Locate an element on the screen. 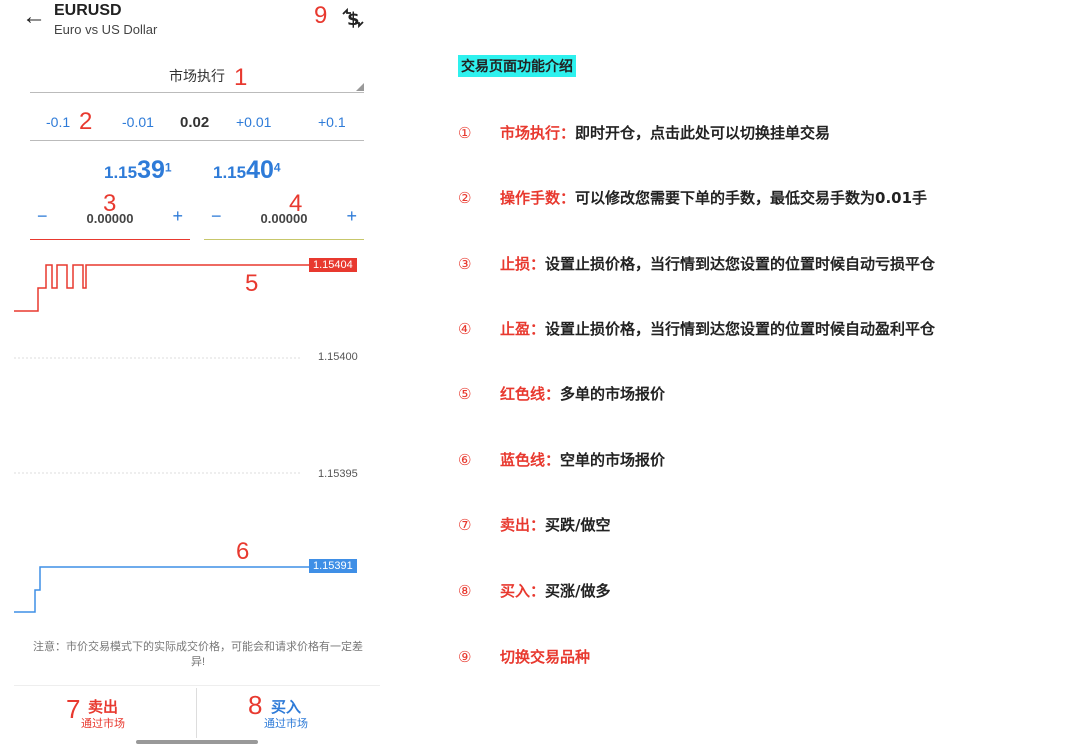 This screenshot has height=751, width=1080. feature-item: ④ 止盈：设置止损价格，当行情到达您设置的位置时候自动盈利平仓 is located at coordinates (696, 328).